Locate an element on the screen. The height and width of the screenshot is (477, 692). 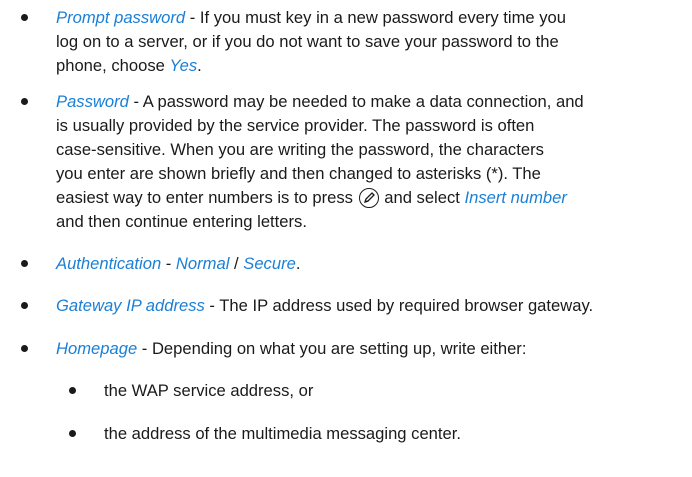
list-item-line: Authentication - Normal / Secure. is located at coordinates (178, 263).